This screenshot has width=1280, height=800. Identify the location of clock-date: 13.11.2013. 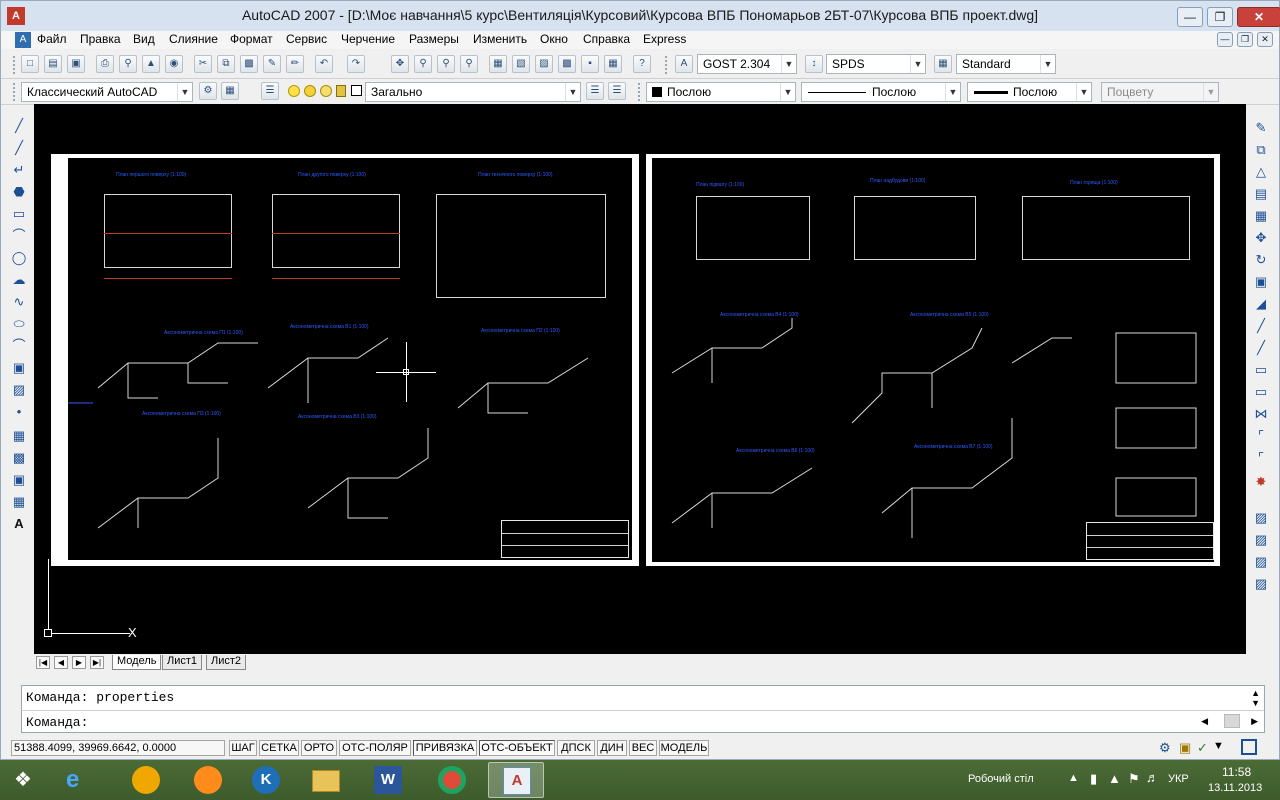
(1235, 788).